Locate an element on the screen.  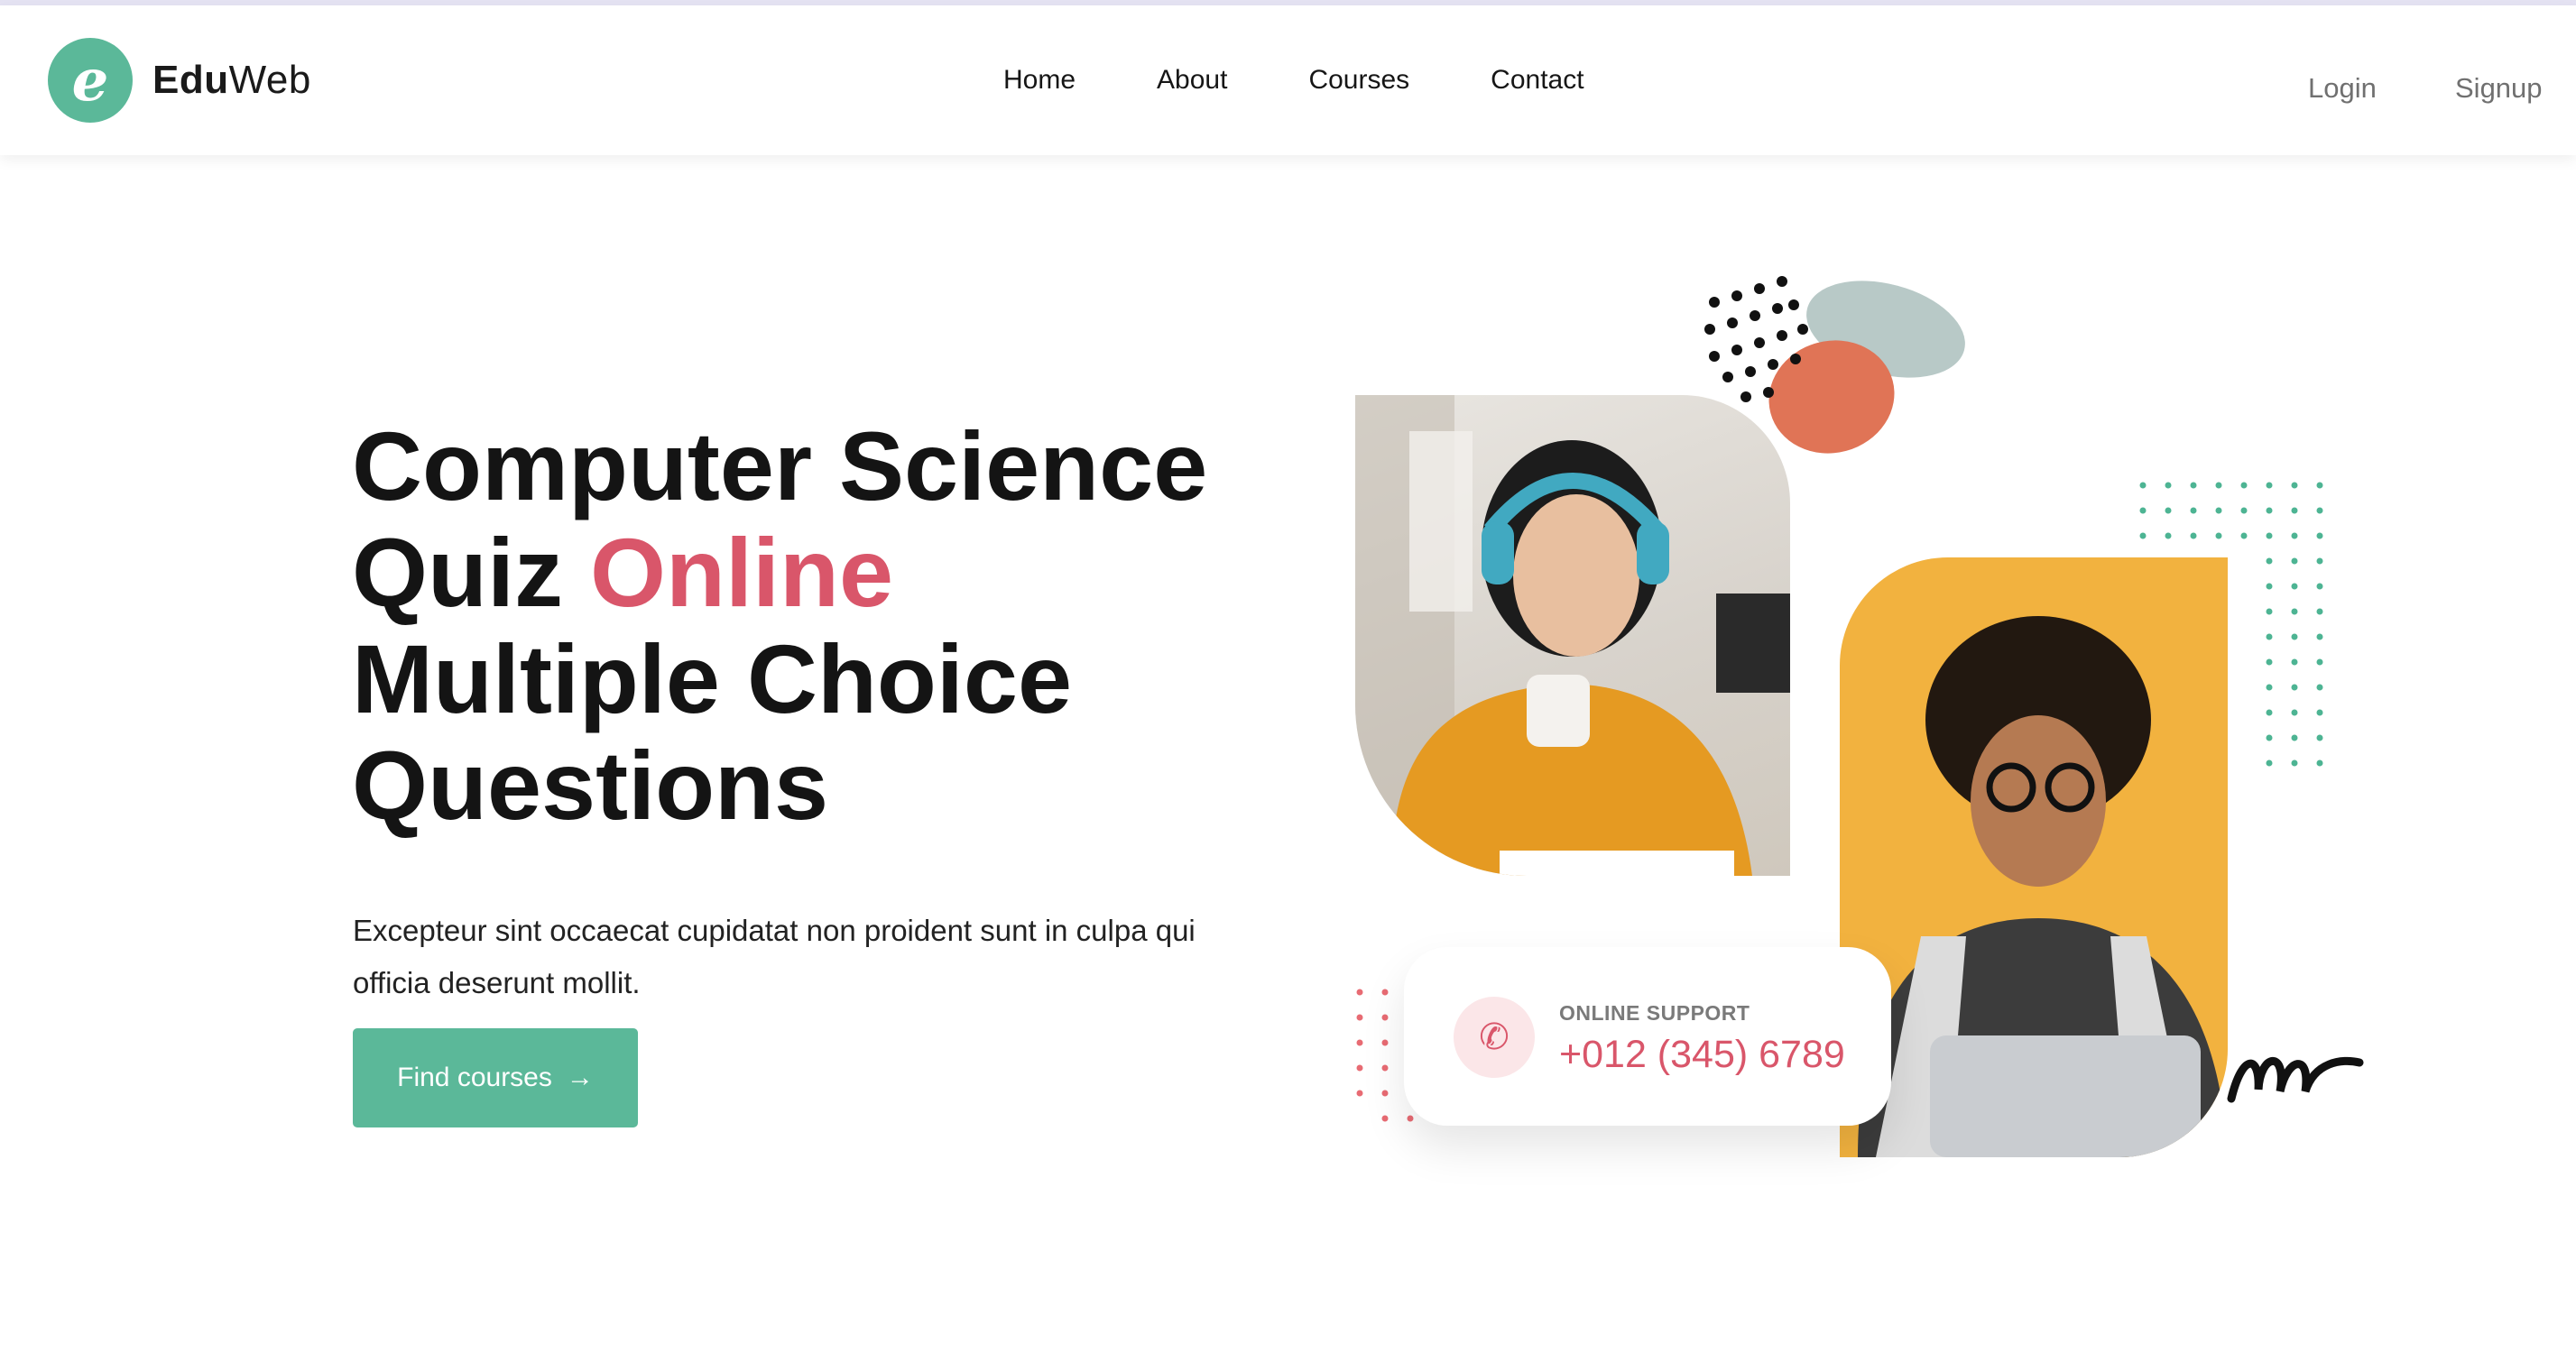
hero-title-line-3: Multiple Choice is located at coordinates (712, 678).